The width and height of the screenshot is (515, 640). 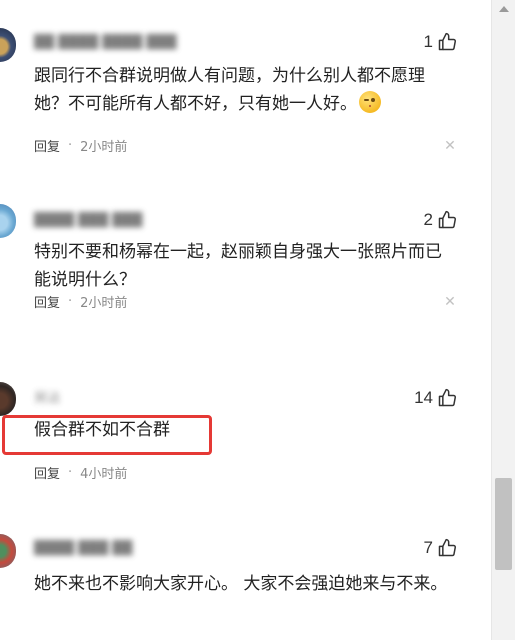 I want to click on like-button: 7, so click(x=440, y=548).